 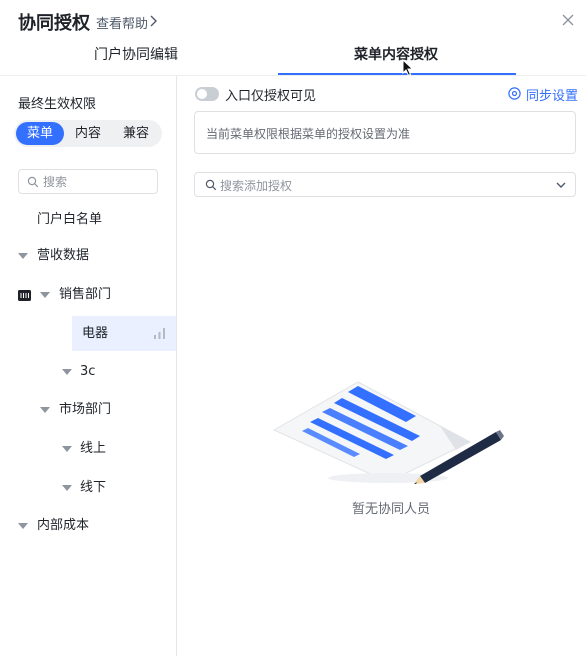 I want to click on tree-item-label: 门户白名单, so click(x=70, y=219).